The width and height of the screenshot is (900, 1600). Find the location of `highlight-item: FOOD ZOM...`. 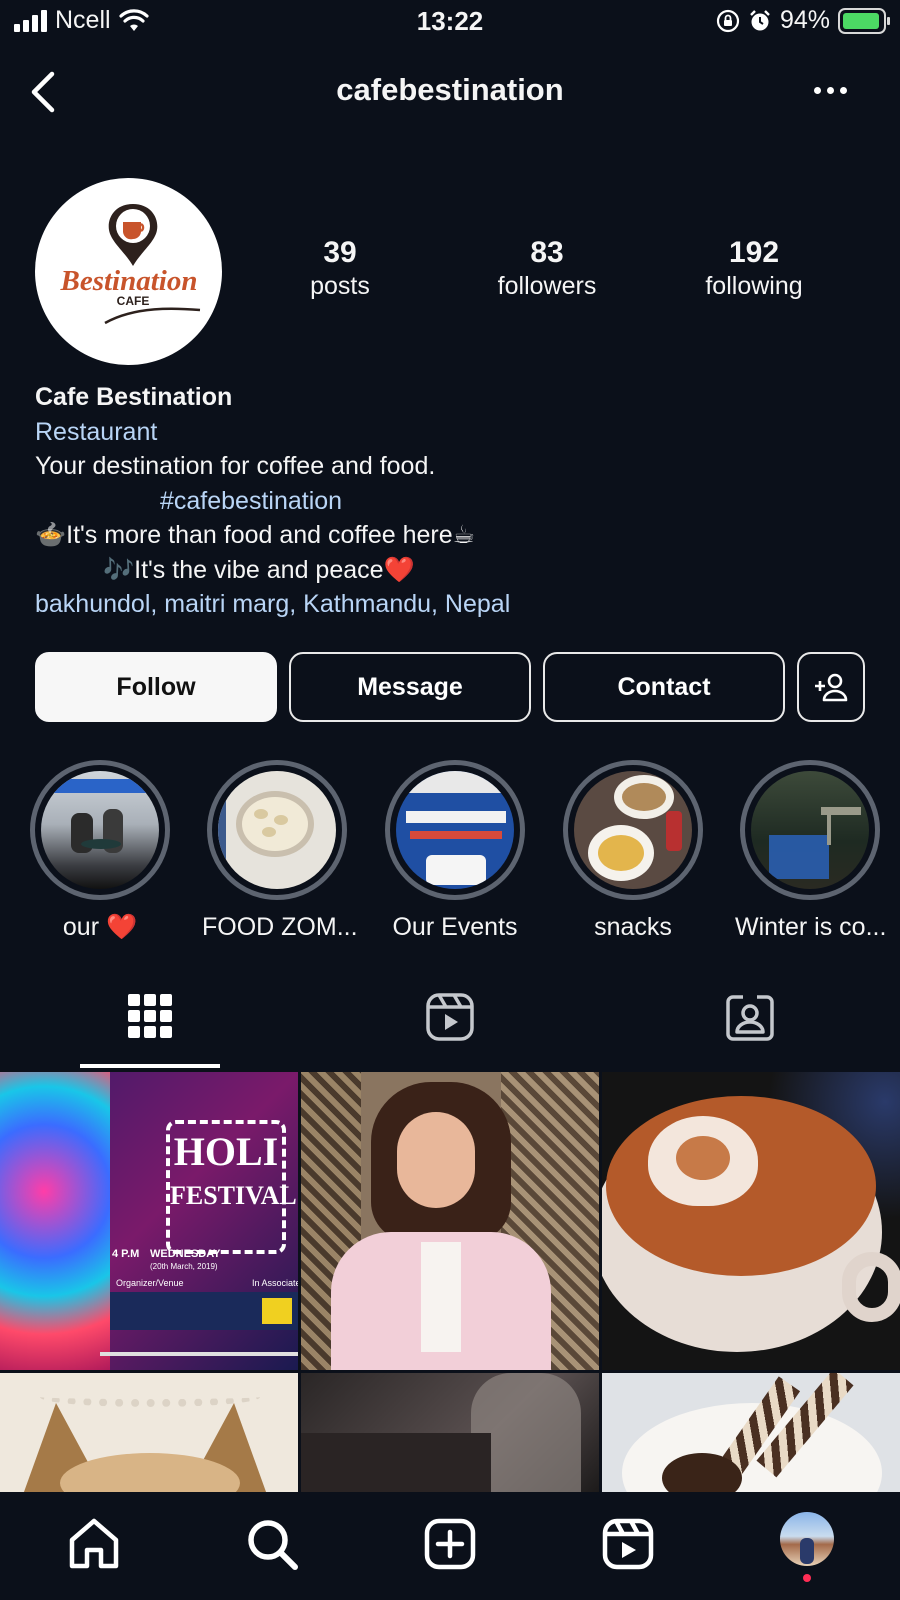

highlight-item: FOOD ZOM... is located at coordinates (280, 851).